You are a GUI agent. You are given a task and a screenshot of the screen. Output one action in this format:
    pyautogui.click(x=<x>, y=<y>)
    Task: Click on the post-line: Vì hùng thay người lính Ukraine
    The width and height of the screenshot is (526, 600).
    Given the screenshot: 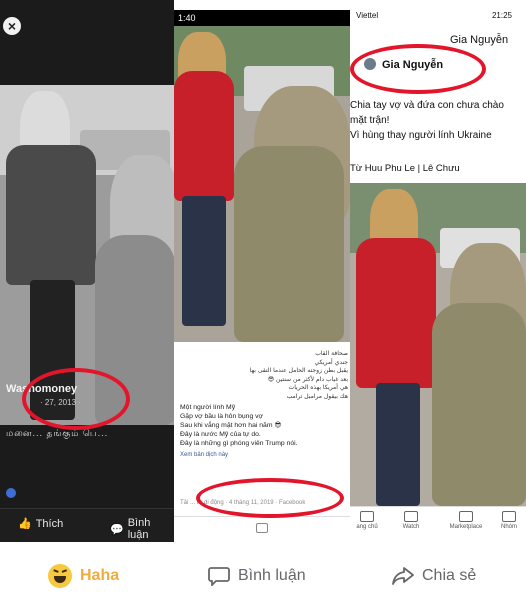 What is the action you would take?
    pyautogui.click(x=421, y=135)
    